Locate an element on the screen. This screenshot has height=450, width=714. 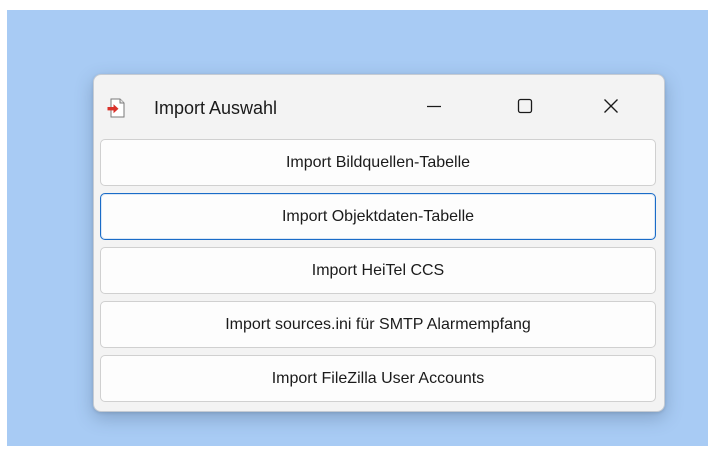
maximize-icon is located at coordinates (525, 108).